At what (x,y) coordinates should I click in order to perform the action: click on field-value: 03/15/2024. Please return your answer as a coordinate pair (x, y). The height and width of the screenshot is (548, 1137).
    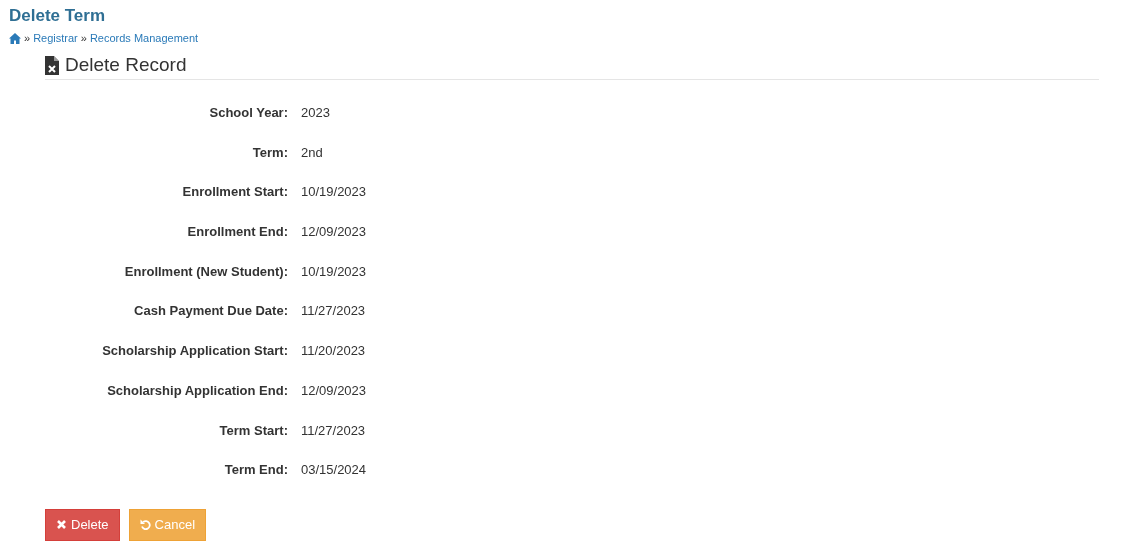
    Looking at the image, I should click on (334, 470).